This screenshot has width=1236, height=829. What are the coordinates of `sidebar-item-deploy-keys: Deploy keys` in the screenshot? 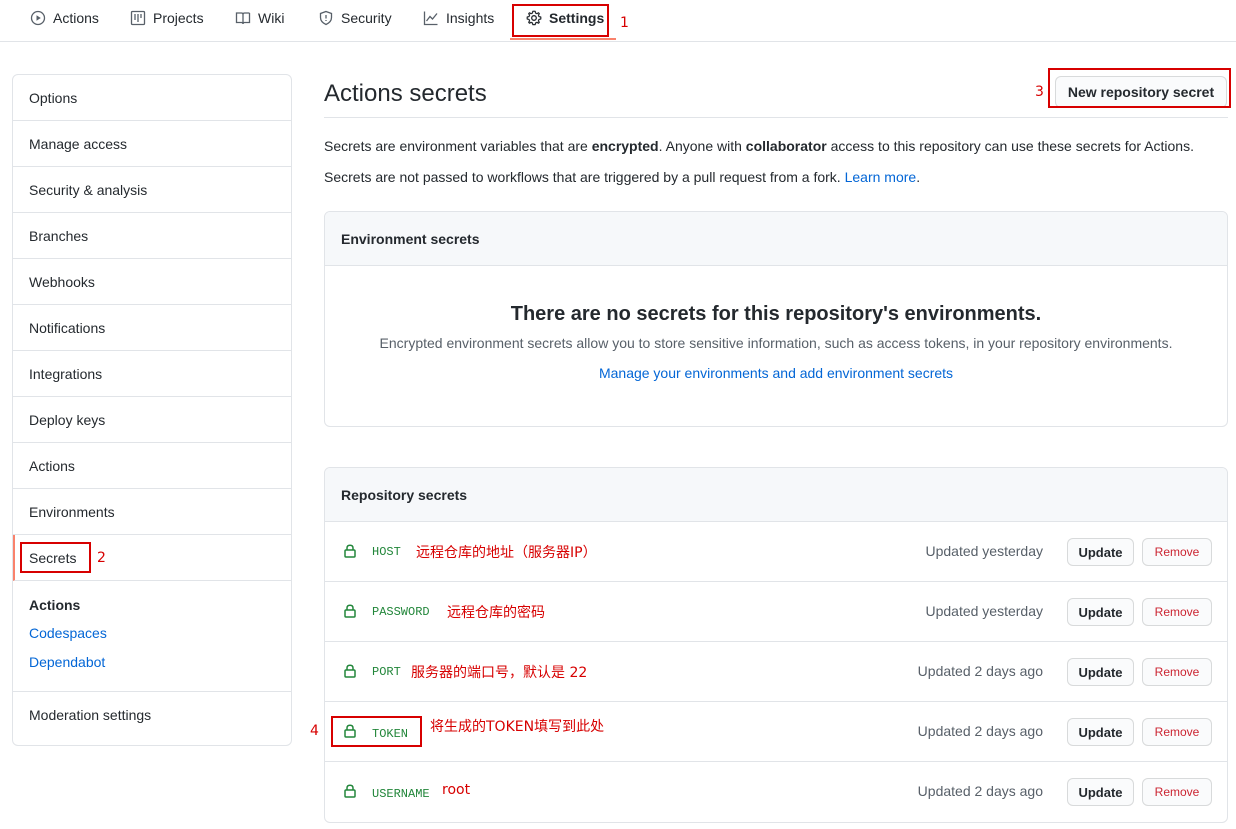 It's located at (152, 420).